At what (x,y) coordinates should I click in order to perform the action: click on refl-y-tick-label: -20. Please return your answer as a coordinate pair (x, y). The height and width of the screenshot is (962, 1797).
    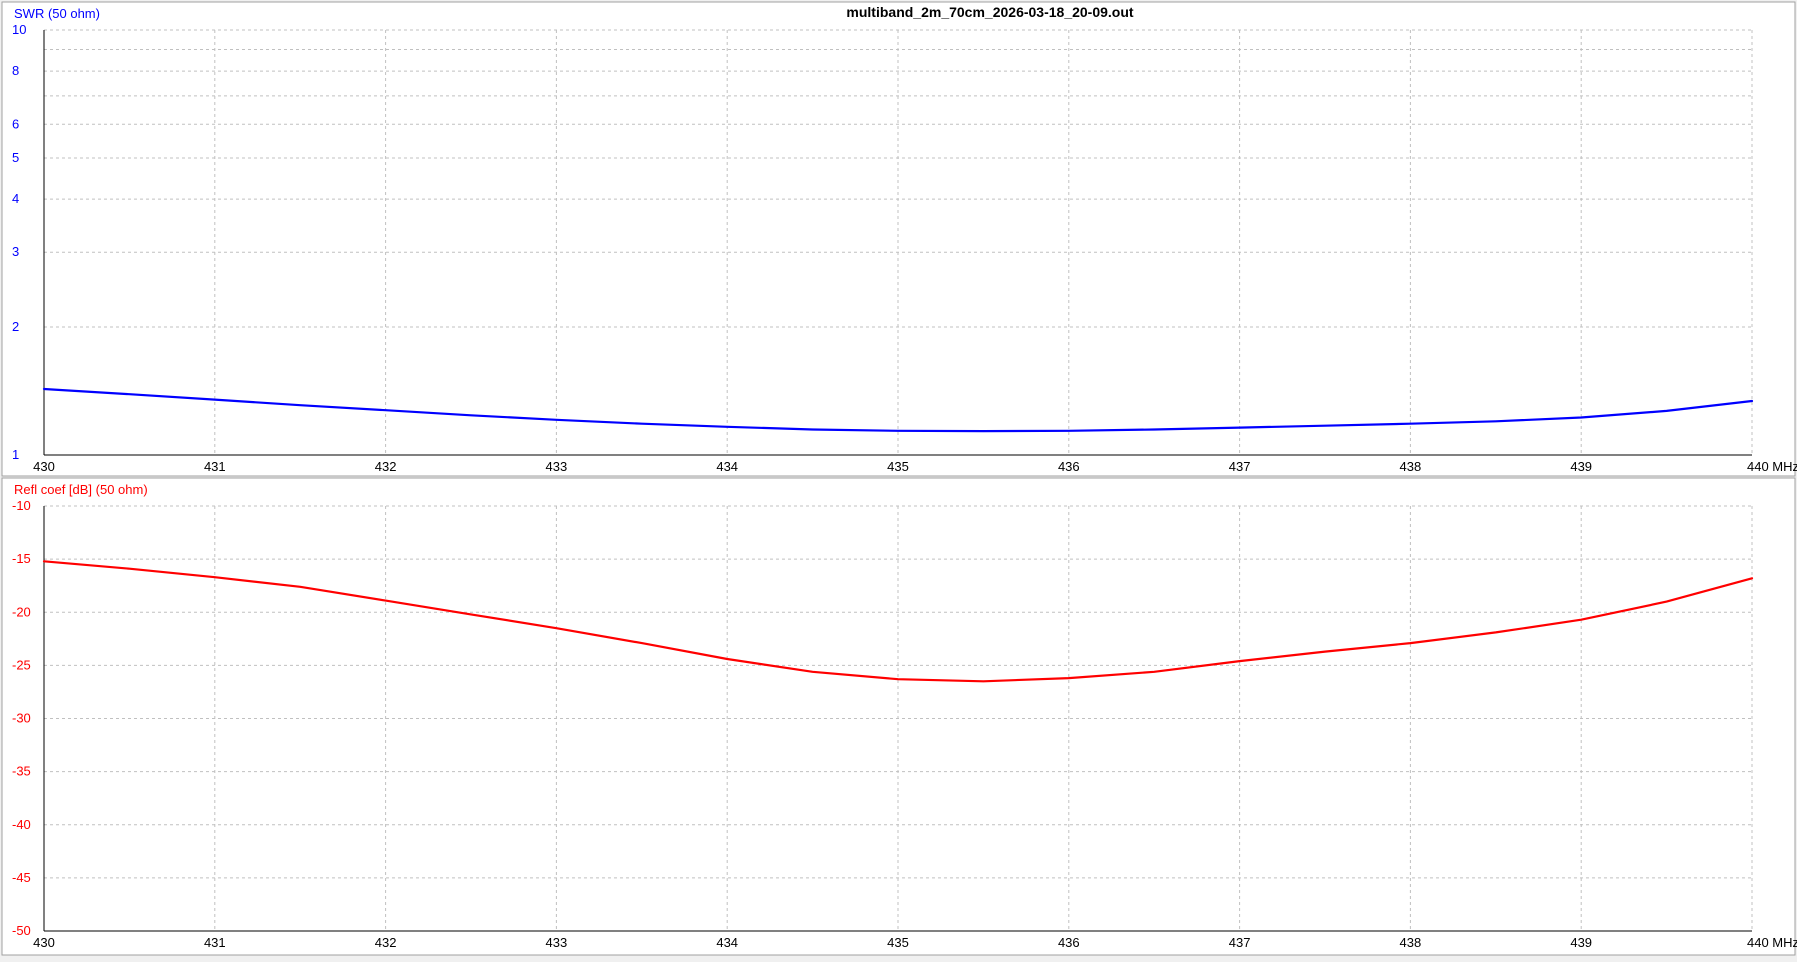
    Looking at the image, I should click on (21, 611).